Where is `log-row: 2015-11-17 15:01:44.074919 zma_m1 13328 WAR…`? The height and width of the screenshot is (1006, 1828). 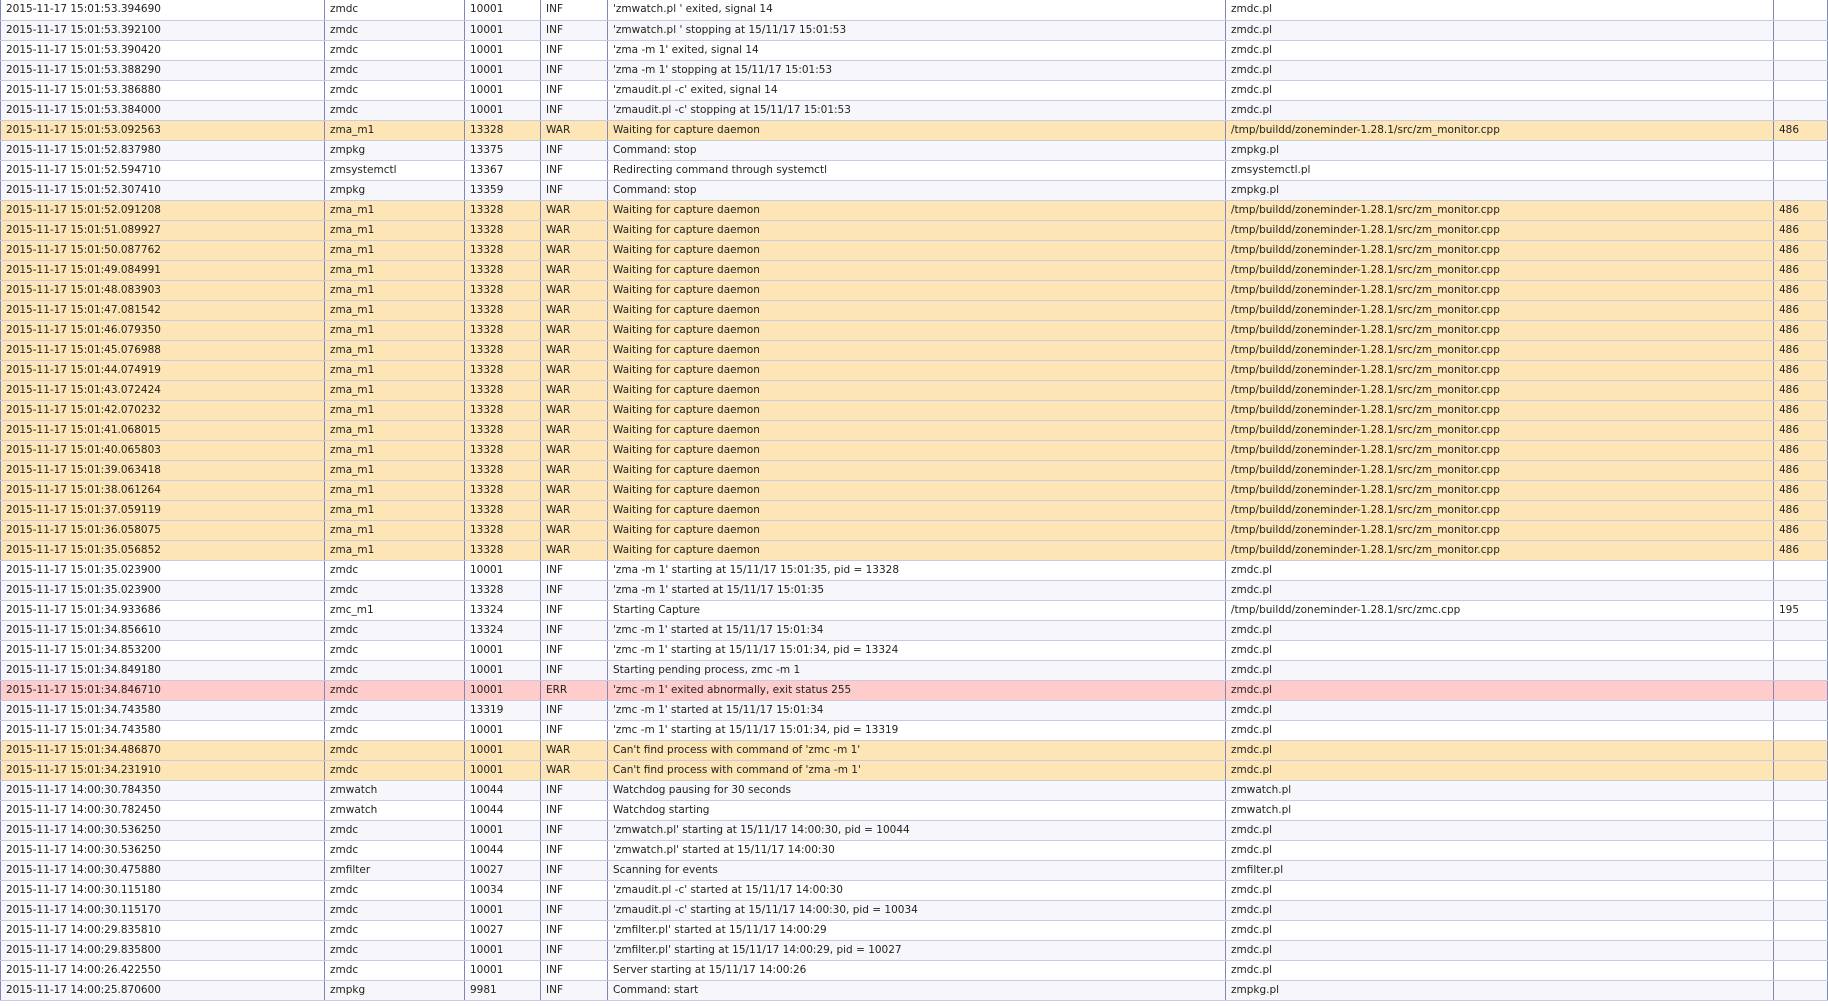
log-row: 2015-11-17 15:01:44.074919 zma_m1 13328 WAR… is located at coordinates (914, 370).